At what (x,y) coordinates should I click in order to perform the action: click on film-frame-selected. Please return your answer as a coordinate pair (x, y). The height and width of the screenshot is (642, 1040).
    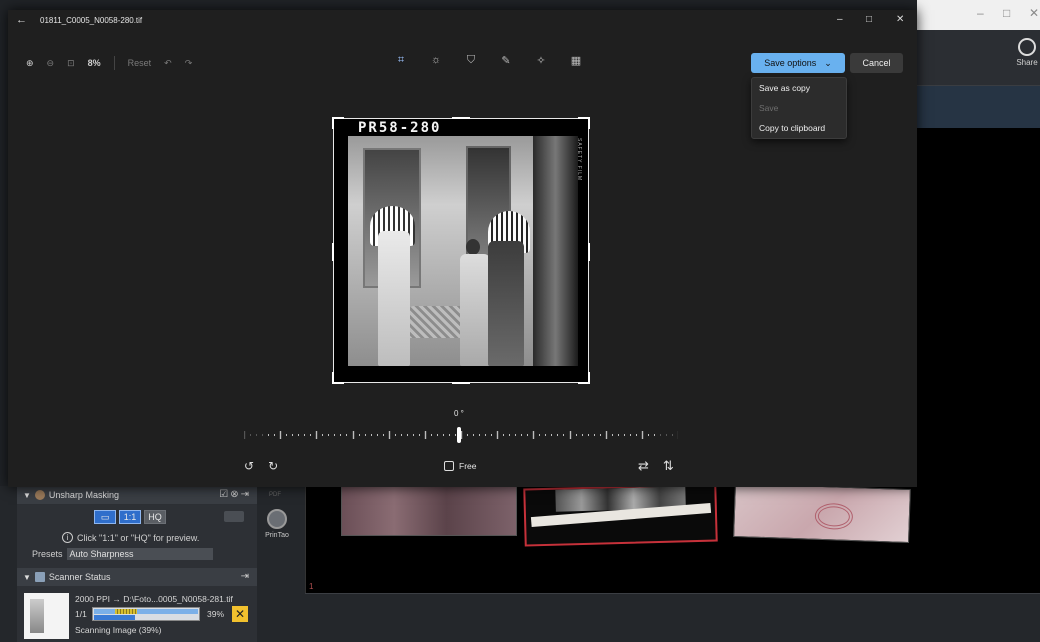
    Looking at the image, I should click on (620, 515).